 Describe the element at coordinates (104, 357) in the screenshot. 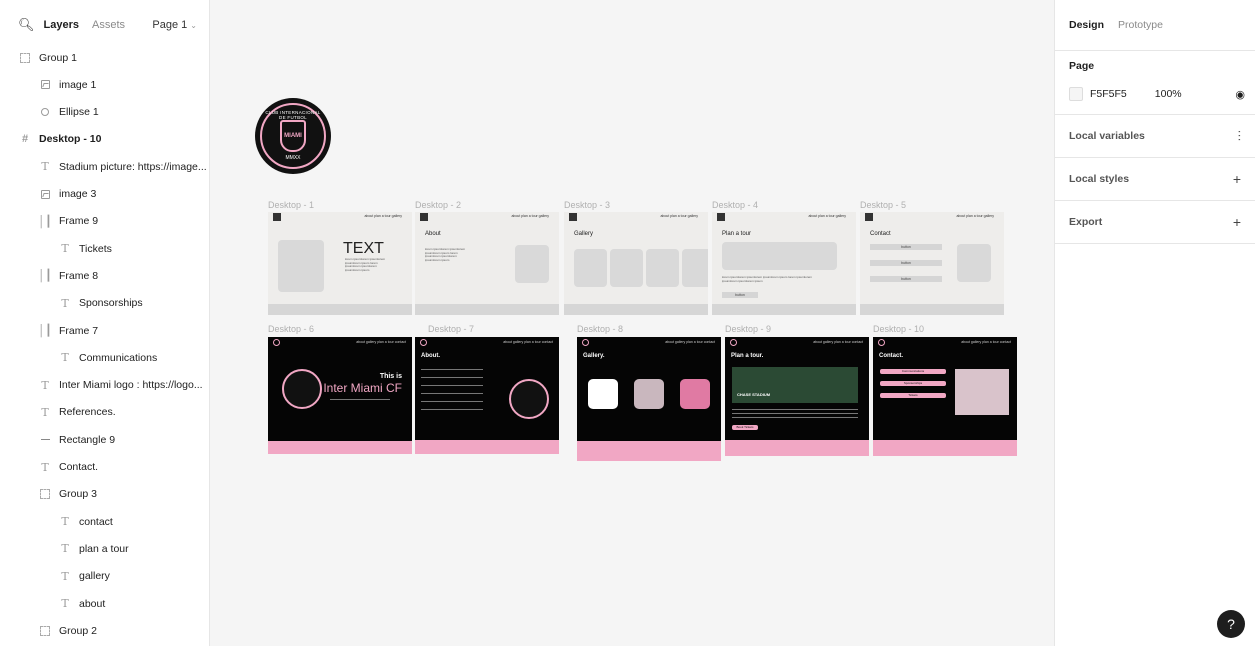

I see `layer-item: T Communications` at that location.